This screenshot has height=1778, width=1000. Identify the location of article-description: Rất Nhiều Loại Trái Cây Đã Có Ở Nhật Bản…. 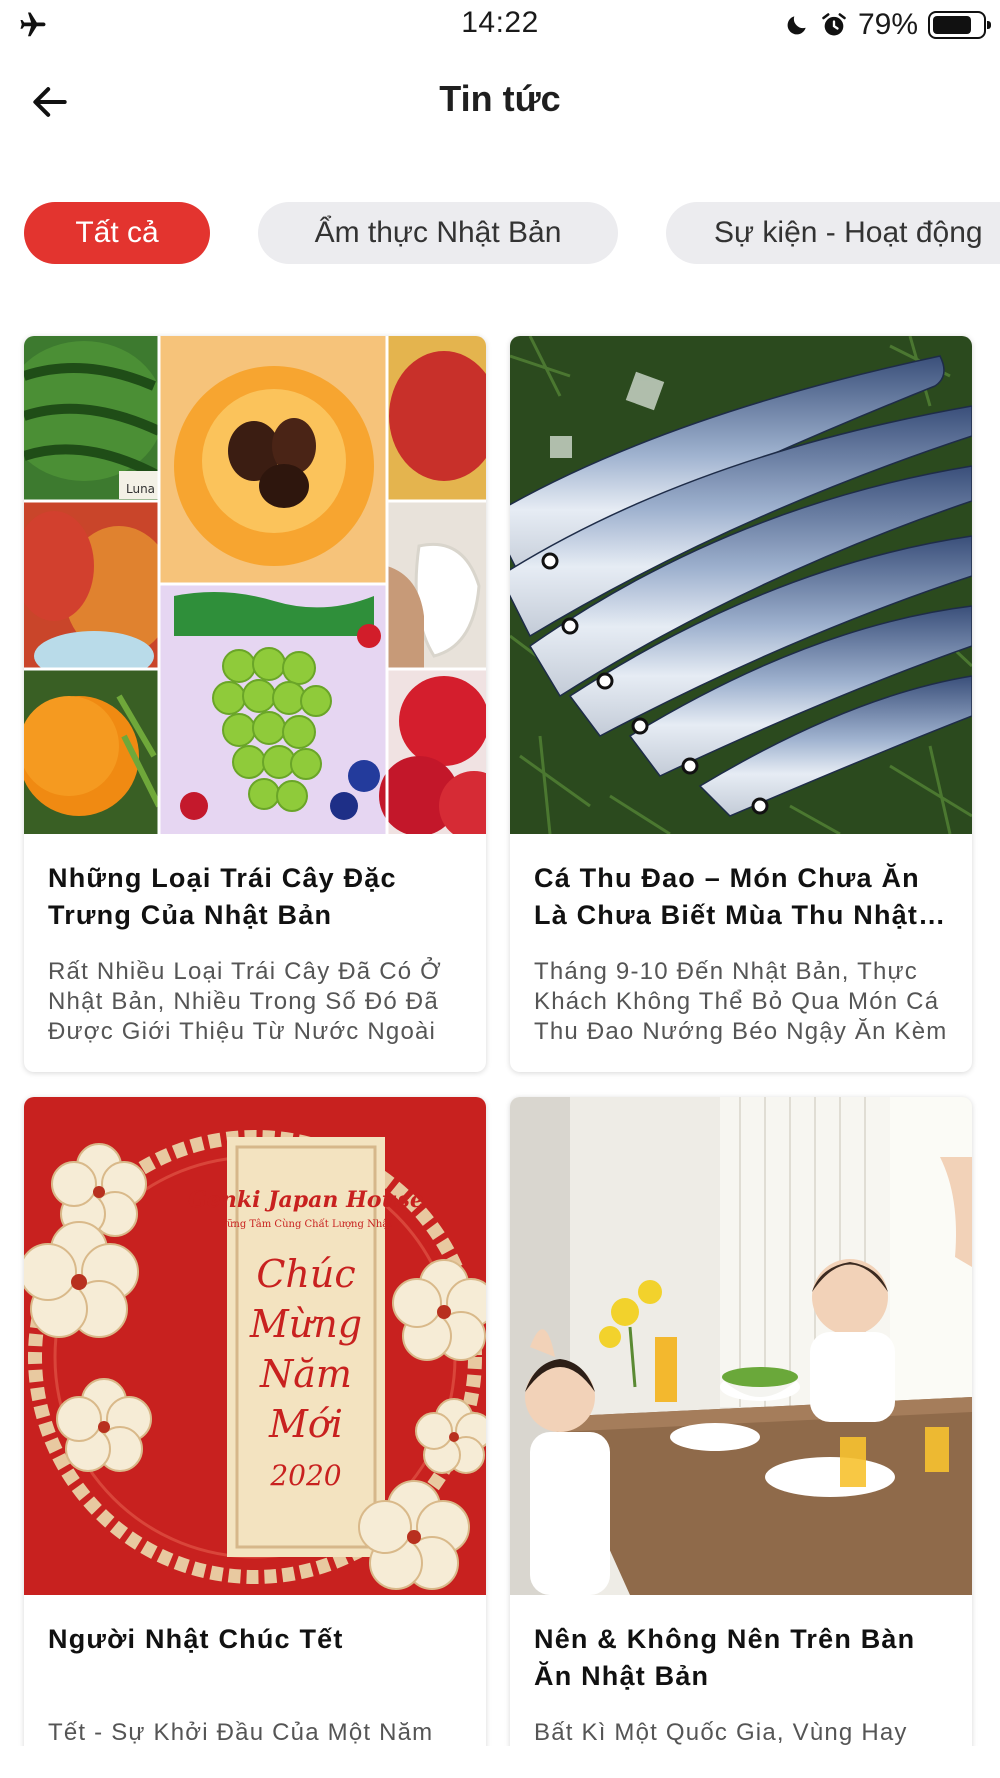
(245, 1001).